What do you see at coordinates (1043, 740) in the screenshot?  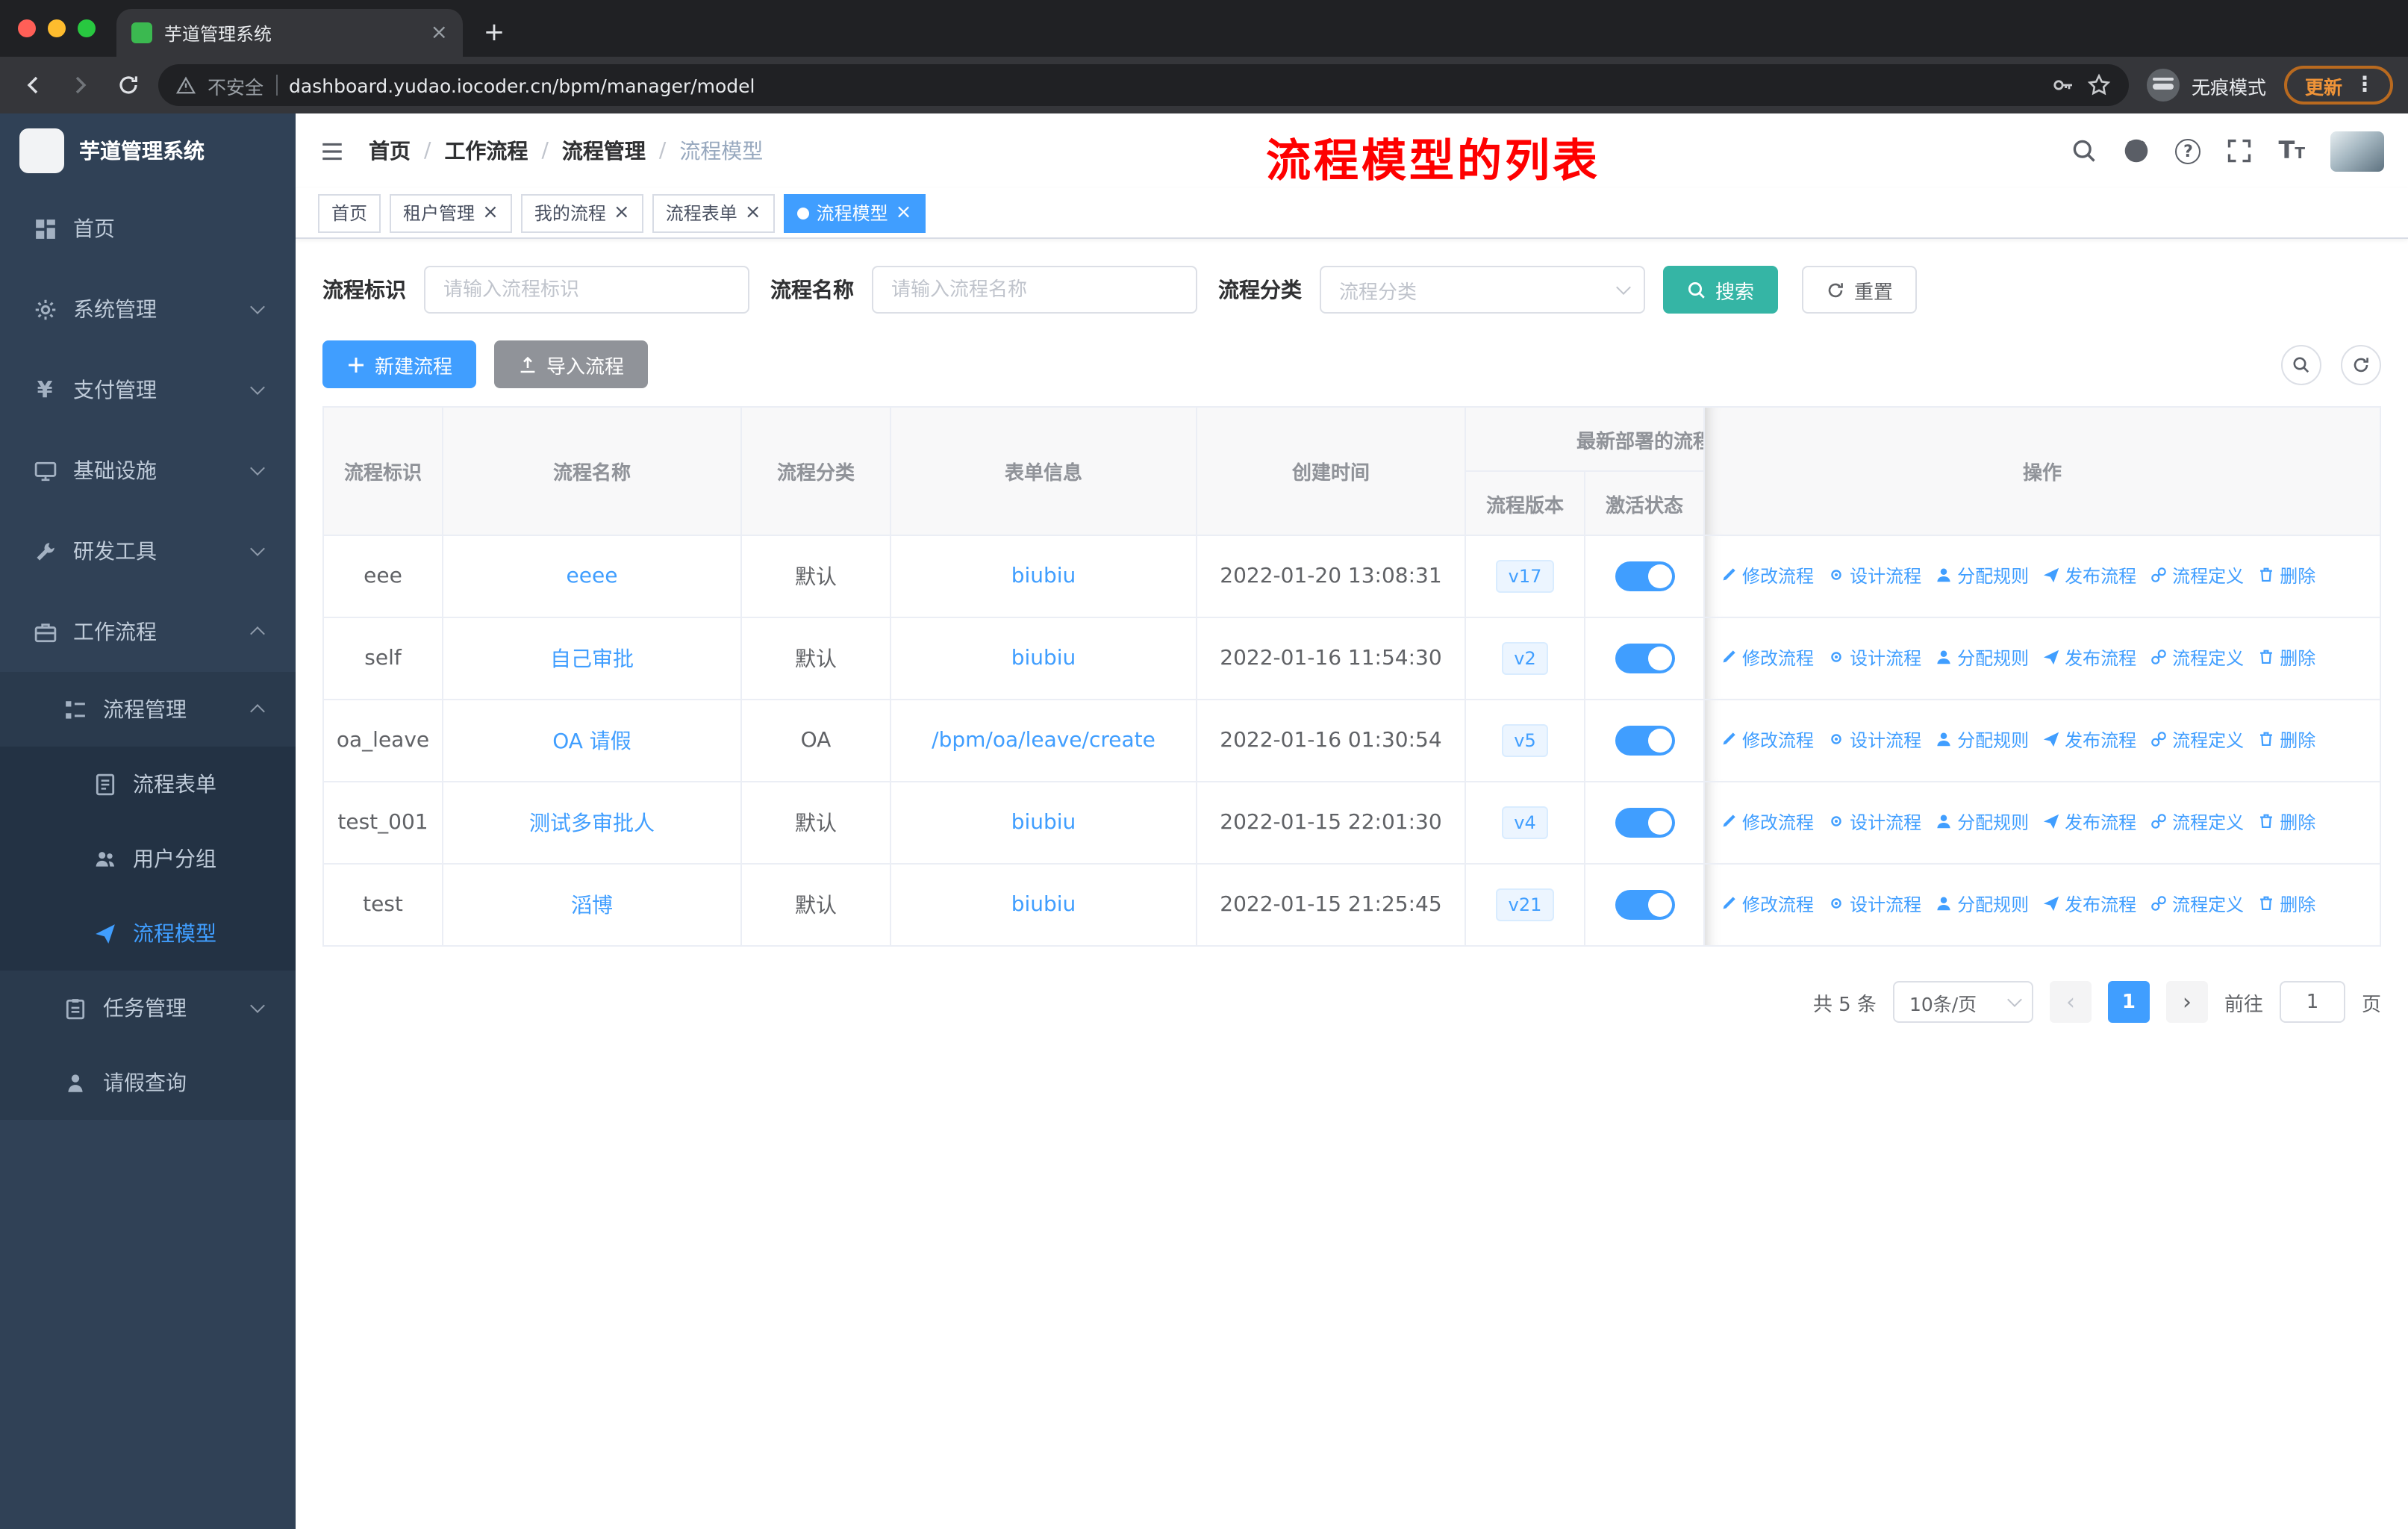 I see `cell-form-info: /bpm/oa/leave/create` at bounding box center [1043, 740].